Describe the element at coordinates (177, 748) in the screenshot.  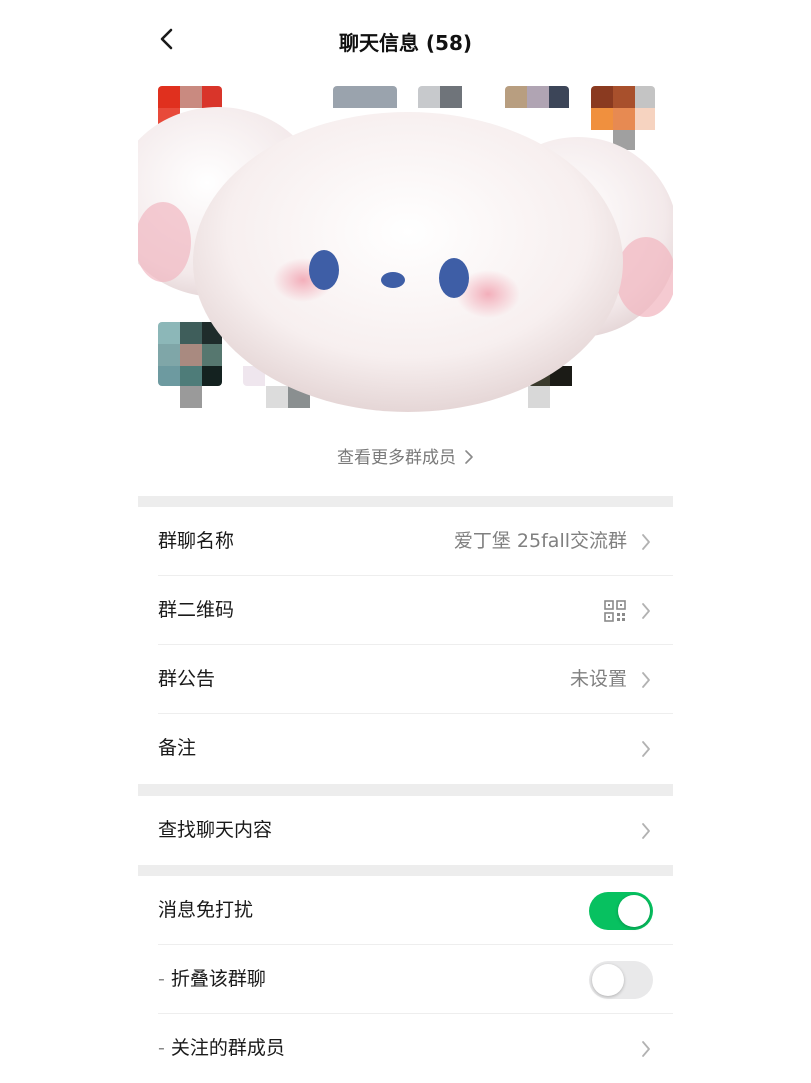
I see `remark-label: 备注` at that location.